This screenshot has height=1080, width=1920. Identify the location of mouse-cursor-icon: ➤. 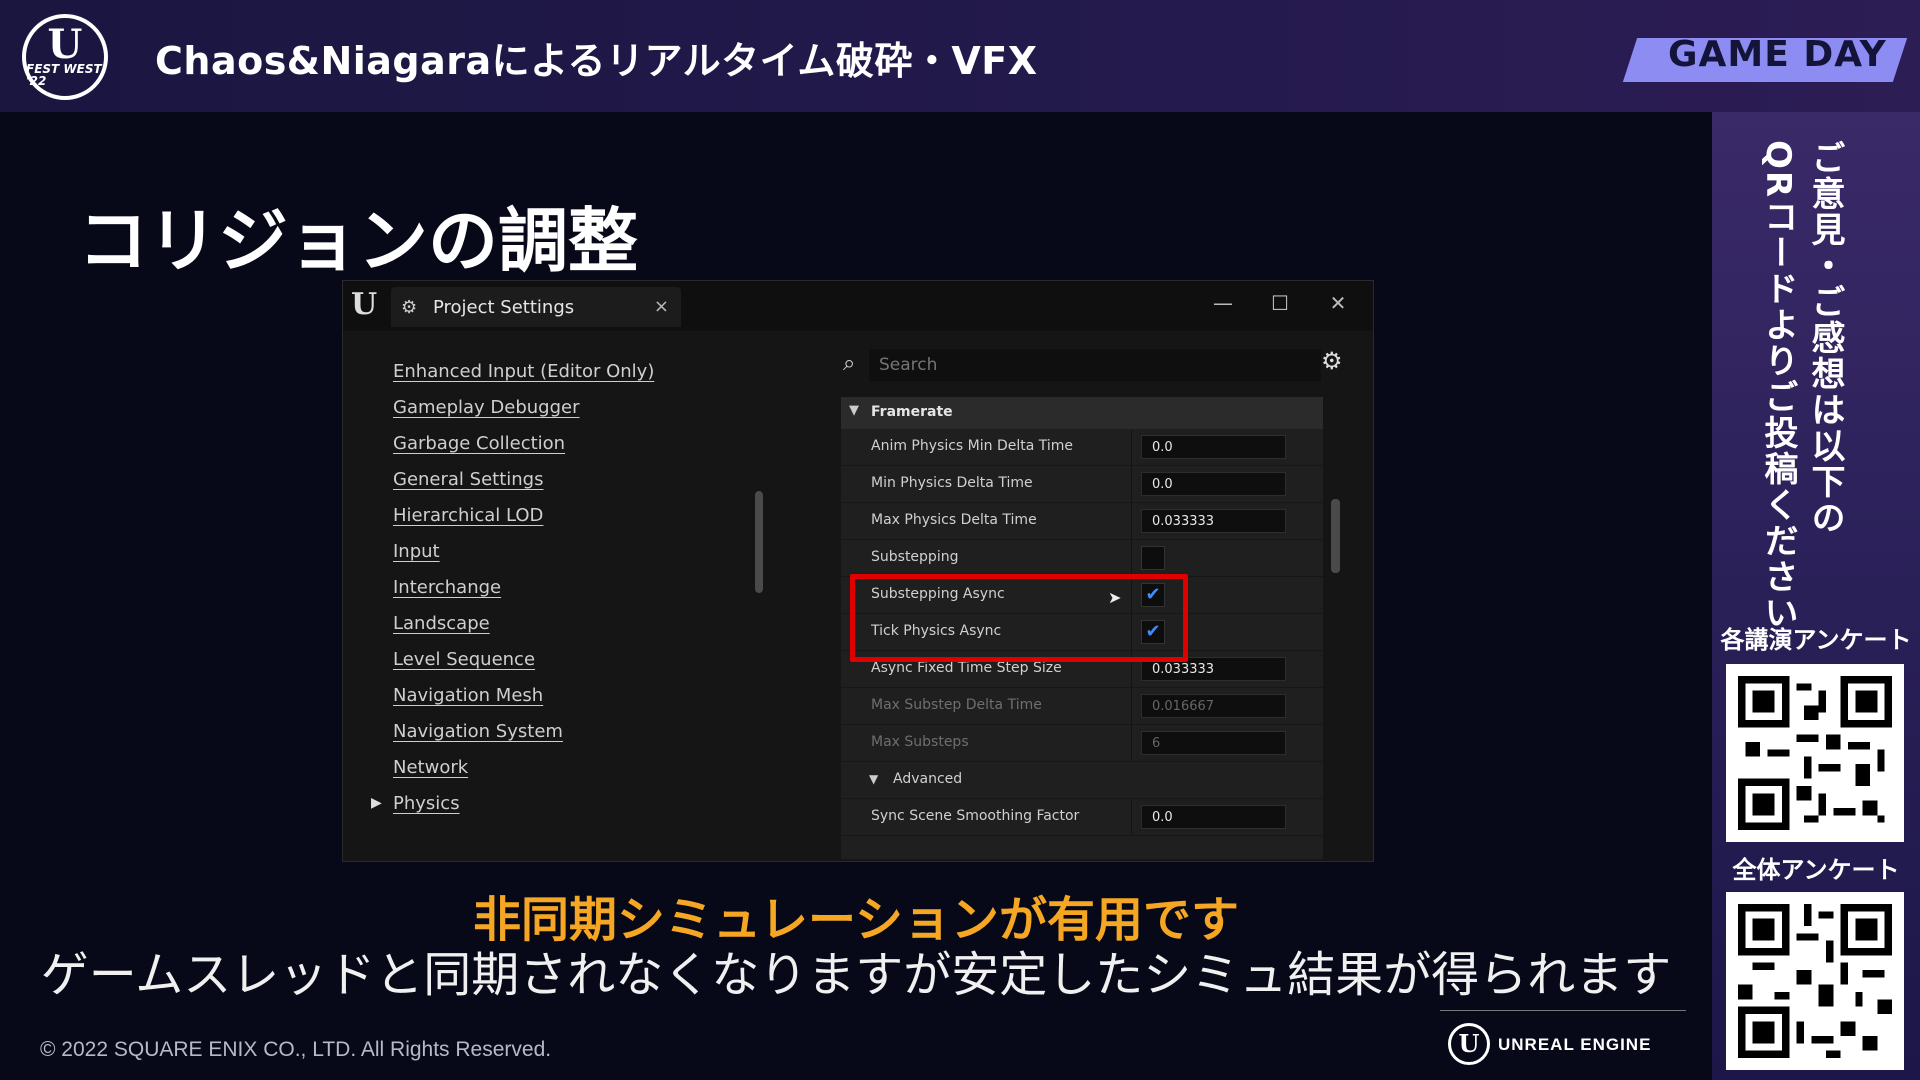
(1115, 597).